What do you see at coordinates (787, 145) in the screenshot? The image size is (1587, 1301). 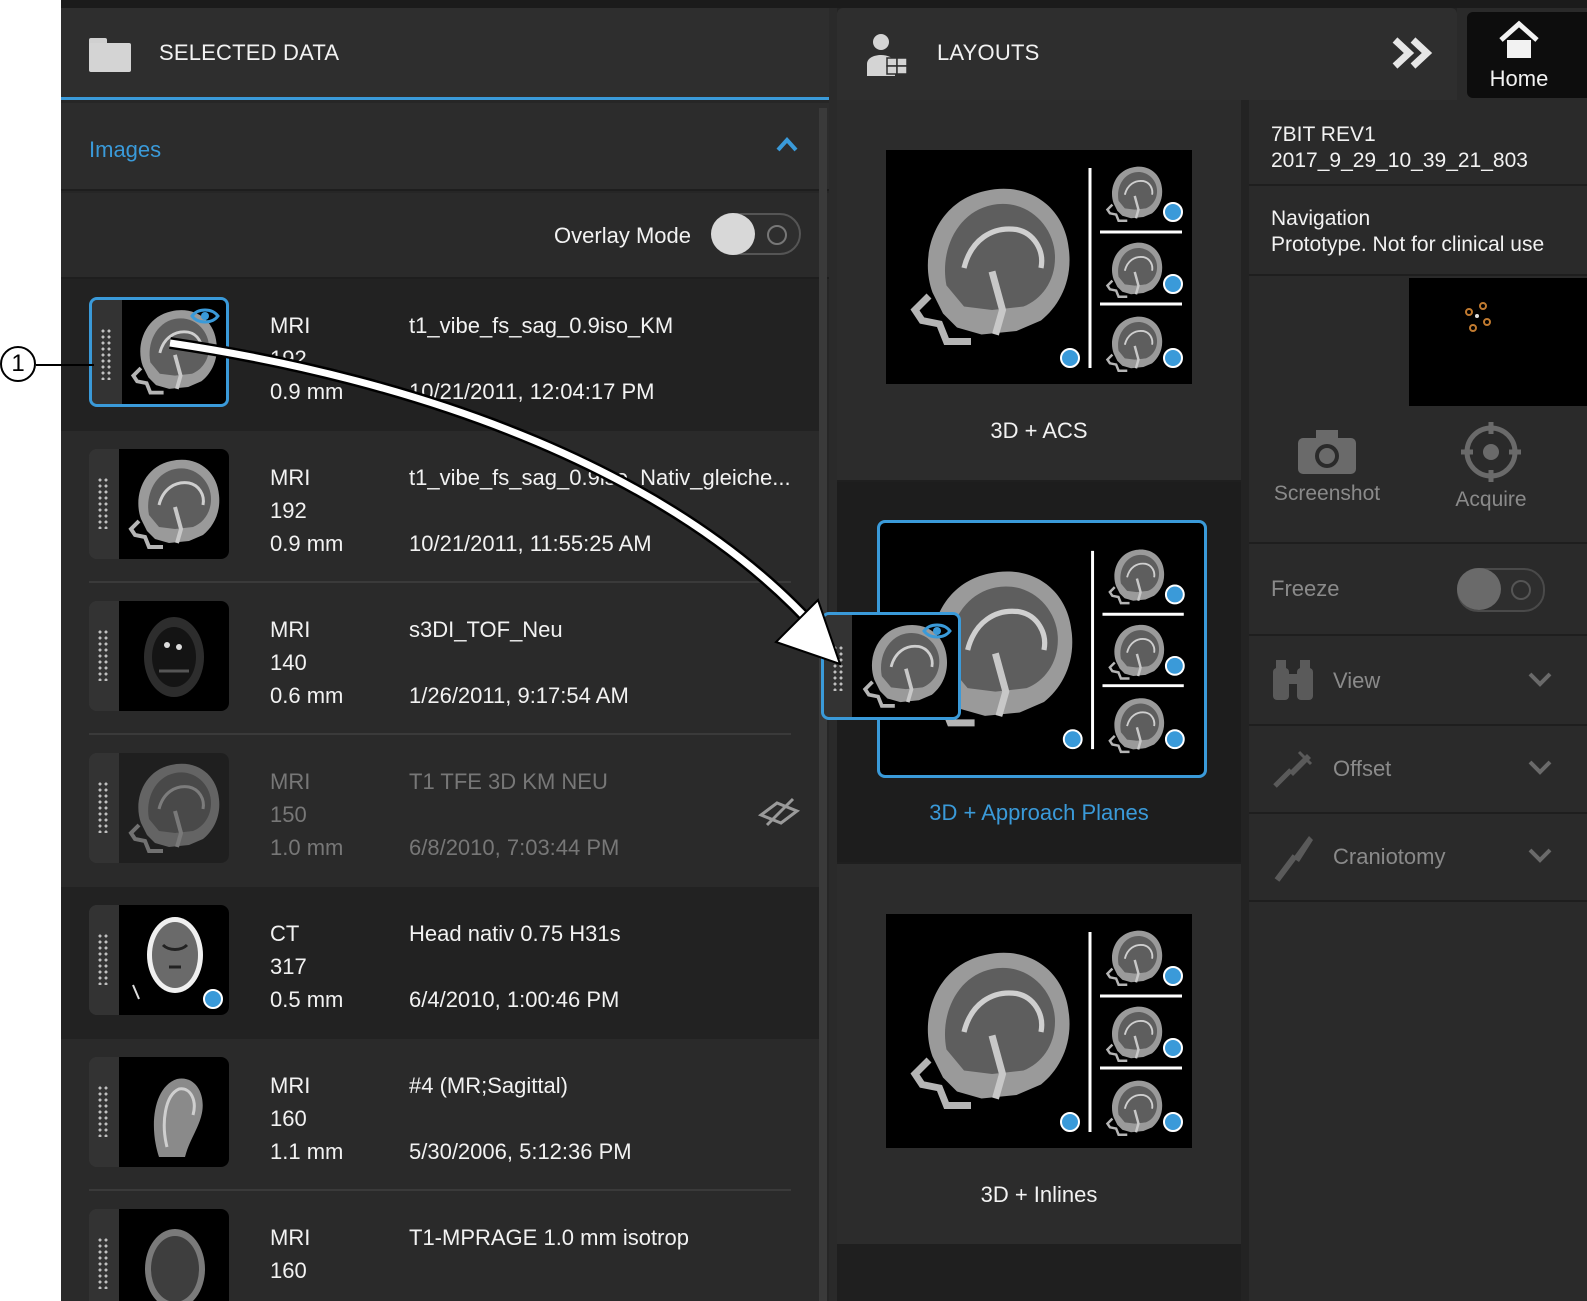 I see `chevron-up-icon` at bounding box center [787, 145].